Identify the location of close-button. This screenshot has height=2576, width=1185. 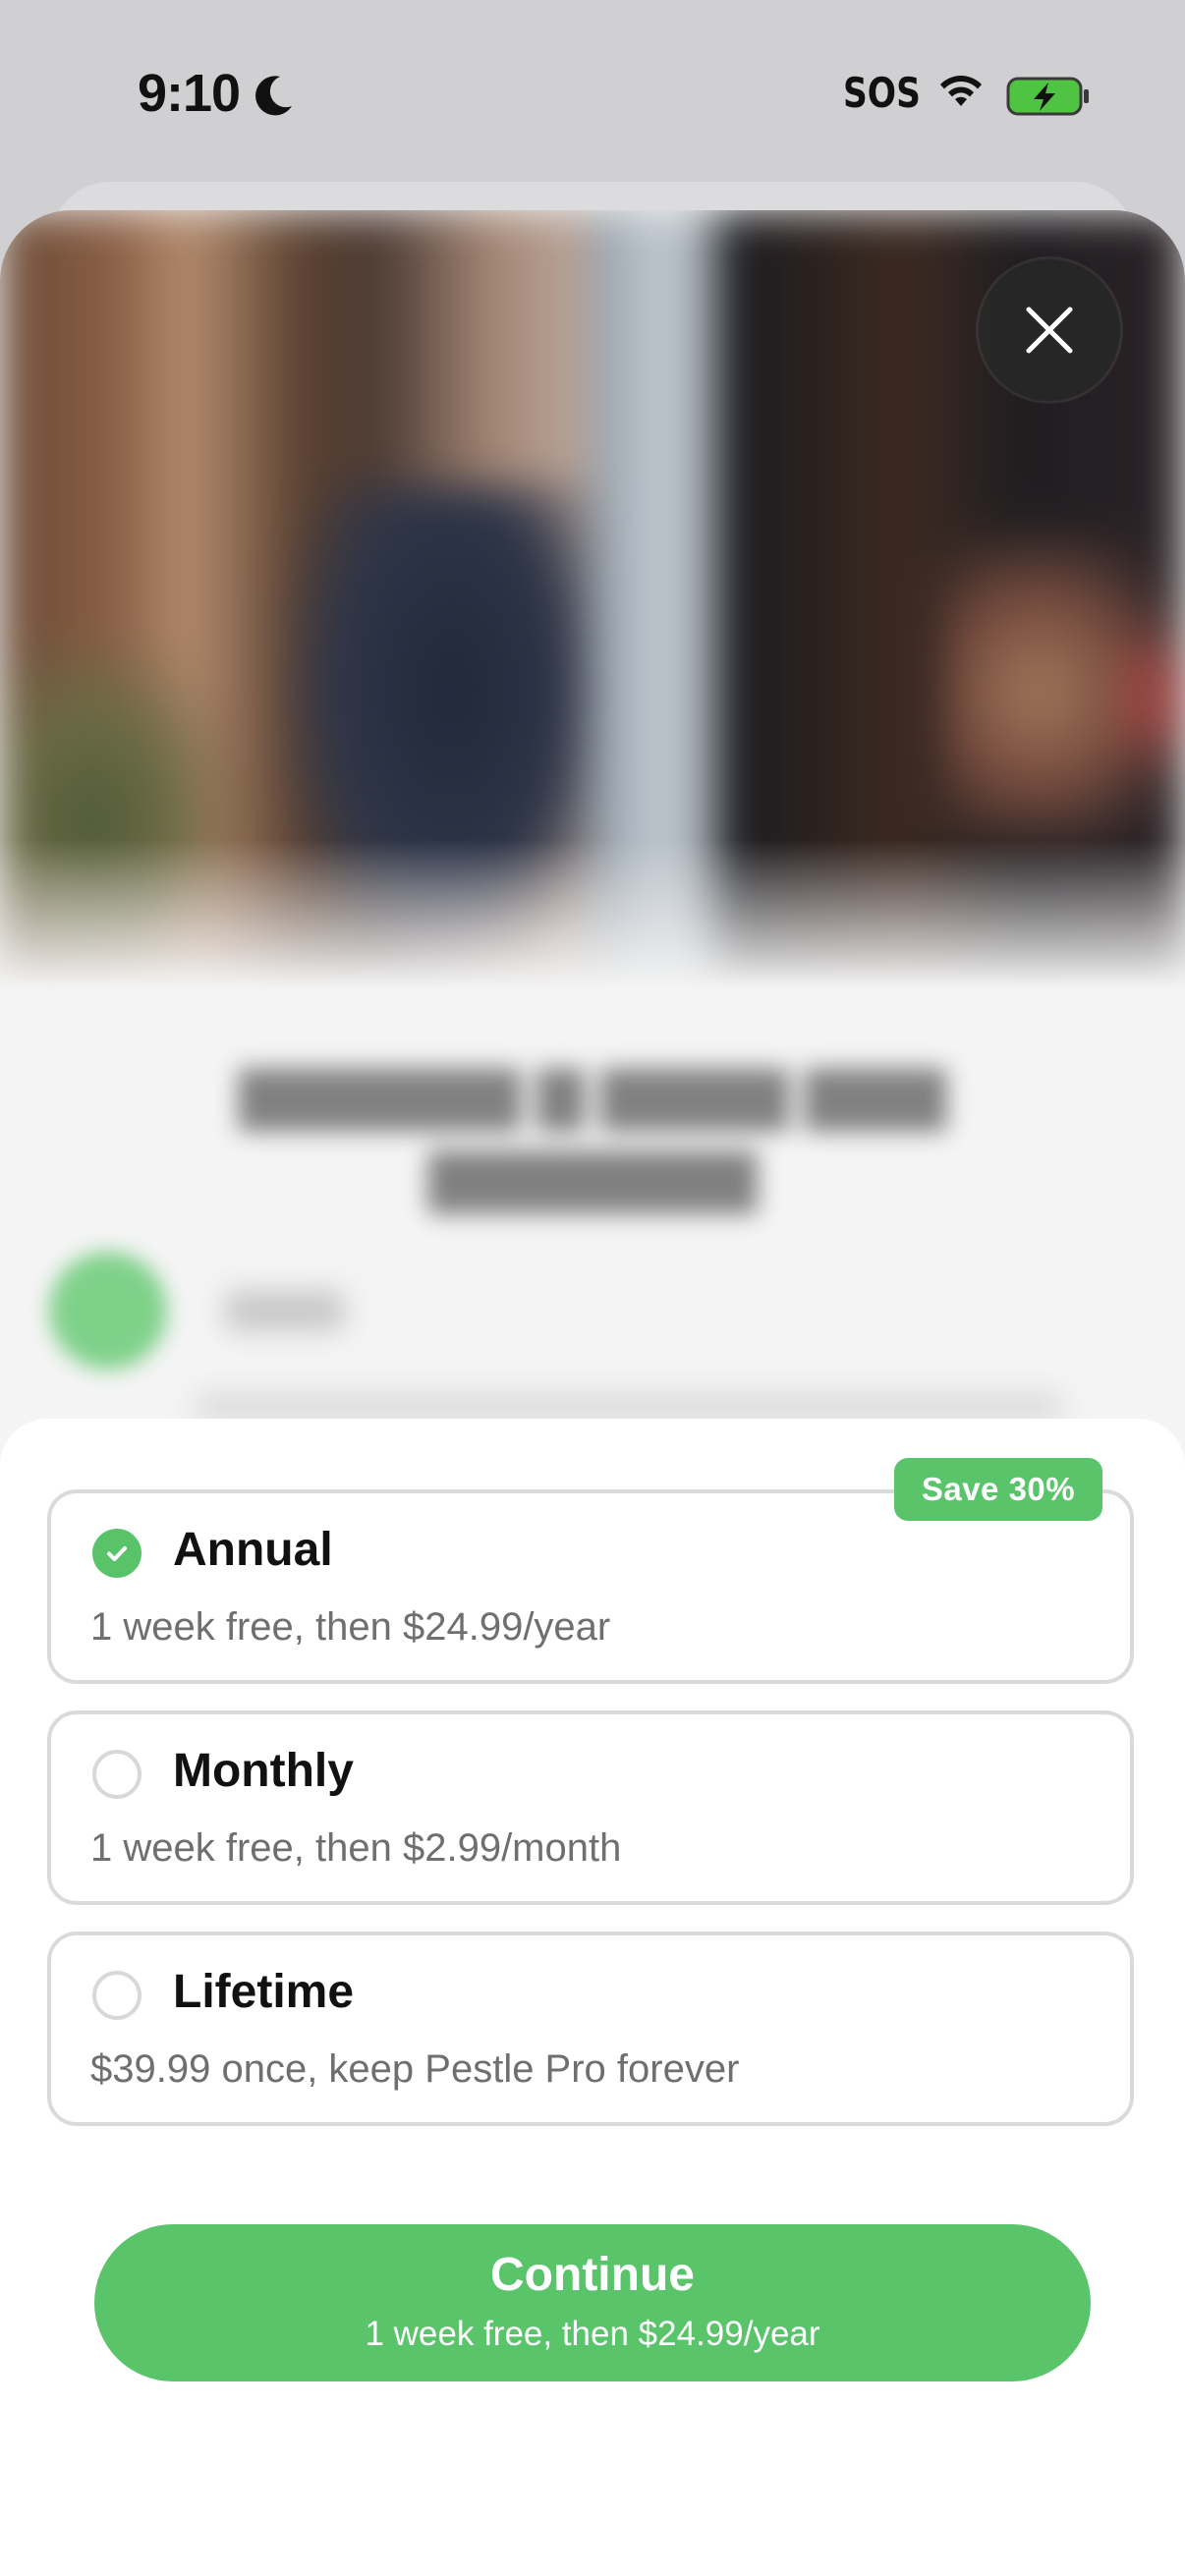
(1049, 330).